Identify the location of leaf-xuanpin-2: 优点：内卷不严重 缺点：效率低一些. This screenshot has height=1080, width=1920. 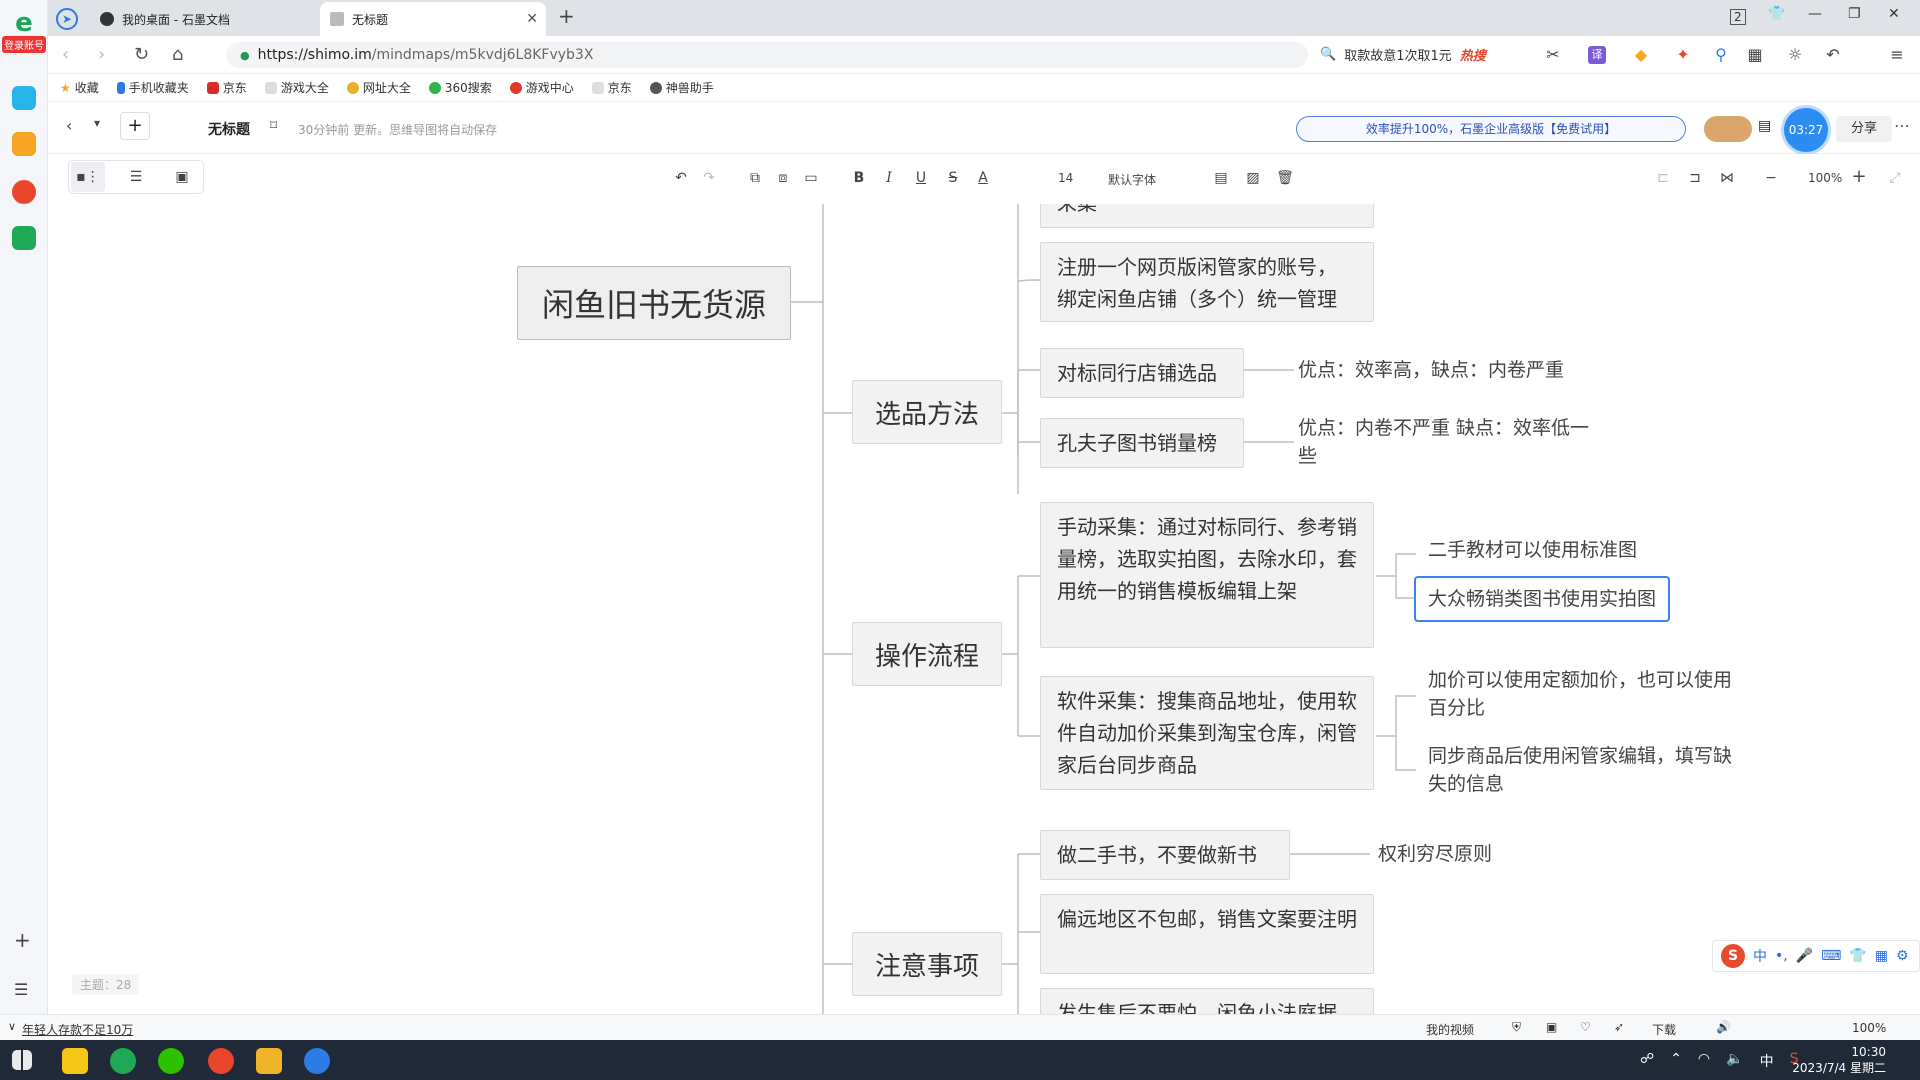
(1448, 442).